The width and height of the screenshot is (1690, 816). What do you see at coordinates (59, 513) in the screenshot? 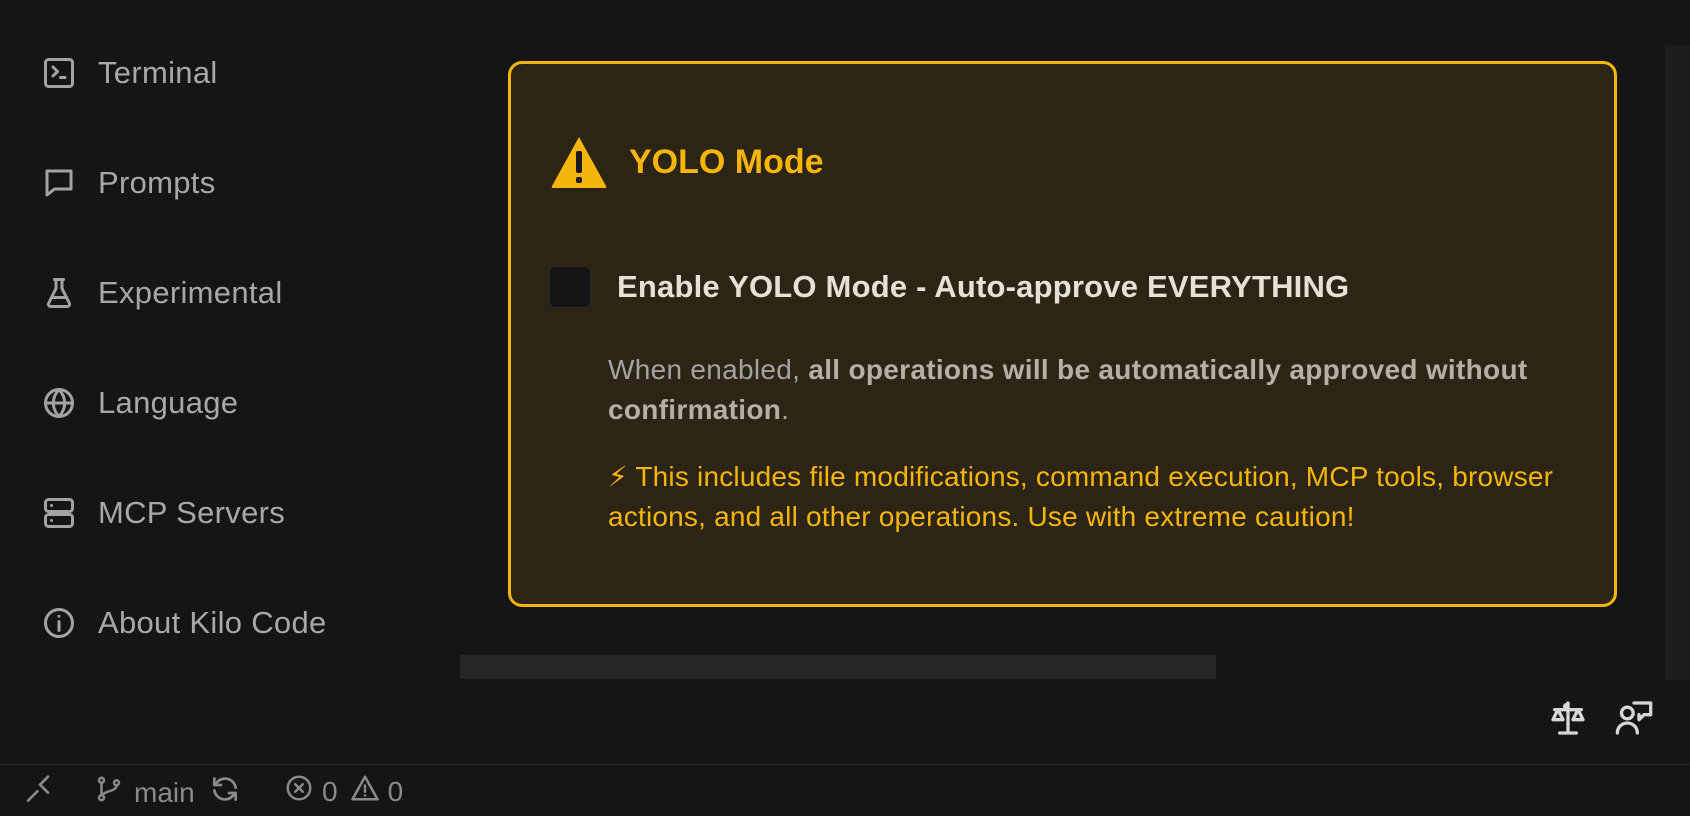
I see `server-icon` at bounding box center [59, 513].